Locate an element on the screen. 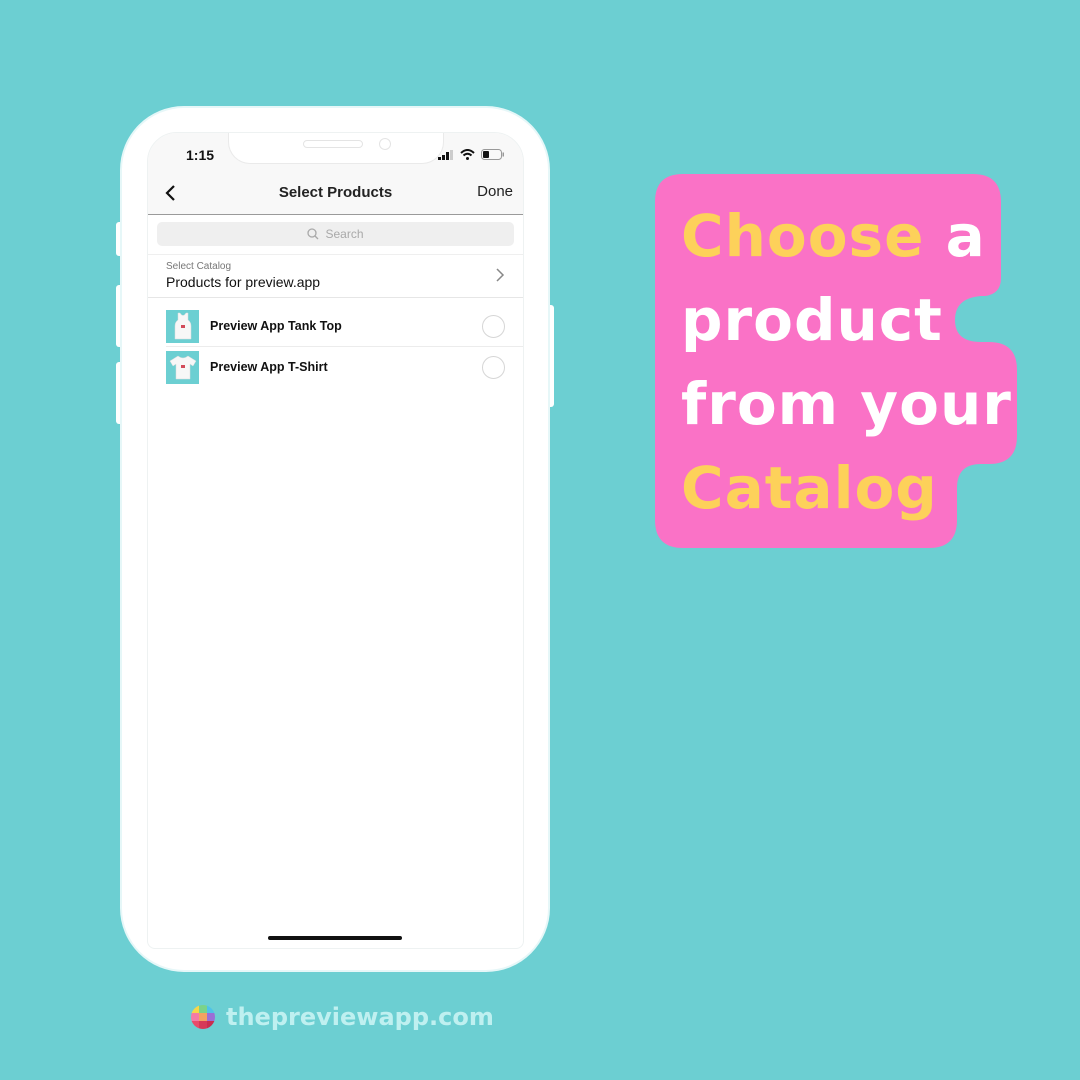 The width and height of the screenshot is (1080, 1080). brand-footer: thepreviewapp.com is located at coordinates (342, 1017).